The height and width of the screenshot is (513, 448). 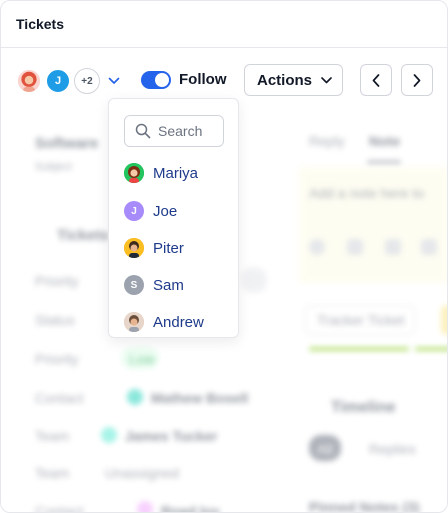 I want to click on actions-button: Actions, so click(x=293, y=80).